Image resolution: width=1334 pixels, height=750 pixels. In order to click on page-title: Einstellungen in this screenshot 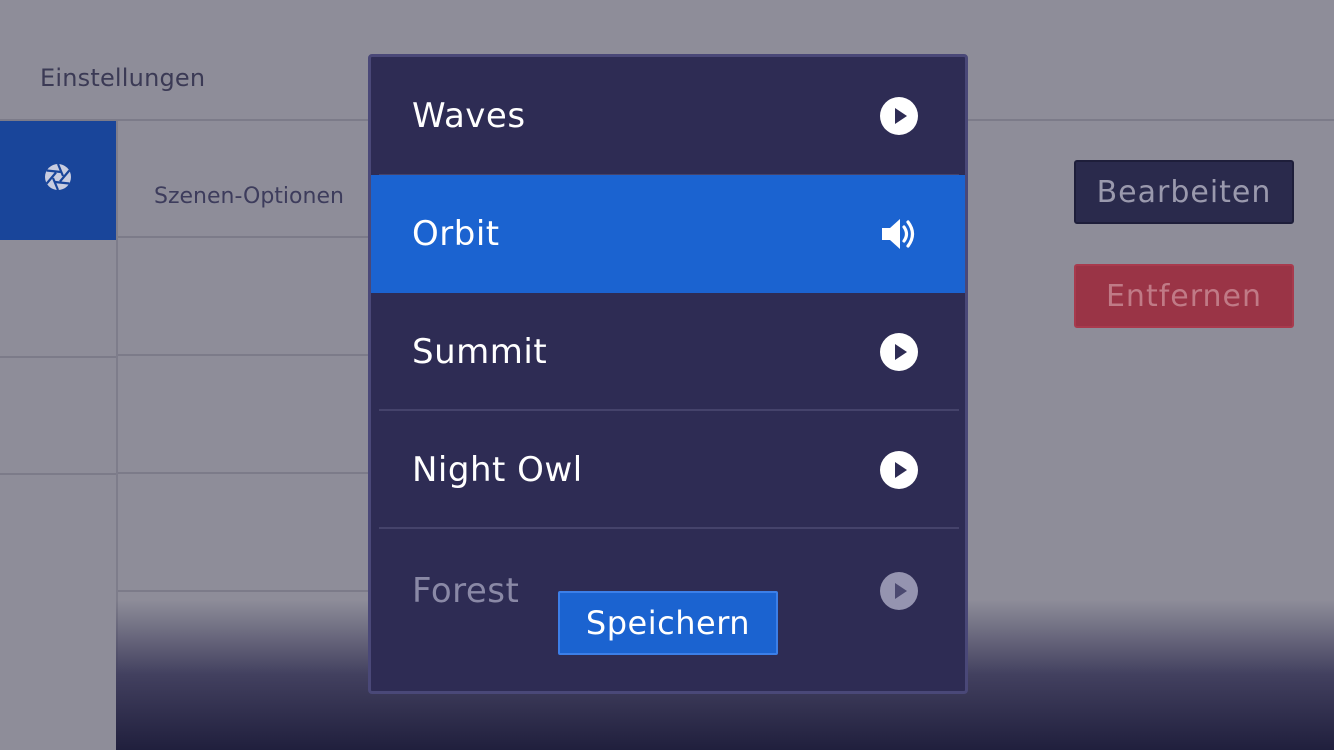, I will do `click(123, 78)`.